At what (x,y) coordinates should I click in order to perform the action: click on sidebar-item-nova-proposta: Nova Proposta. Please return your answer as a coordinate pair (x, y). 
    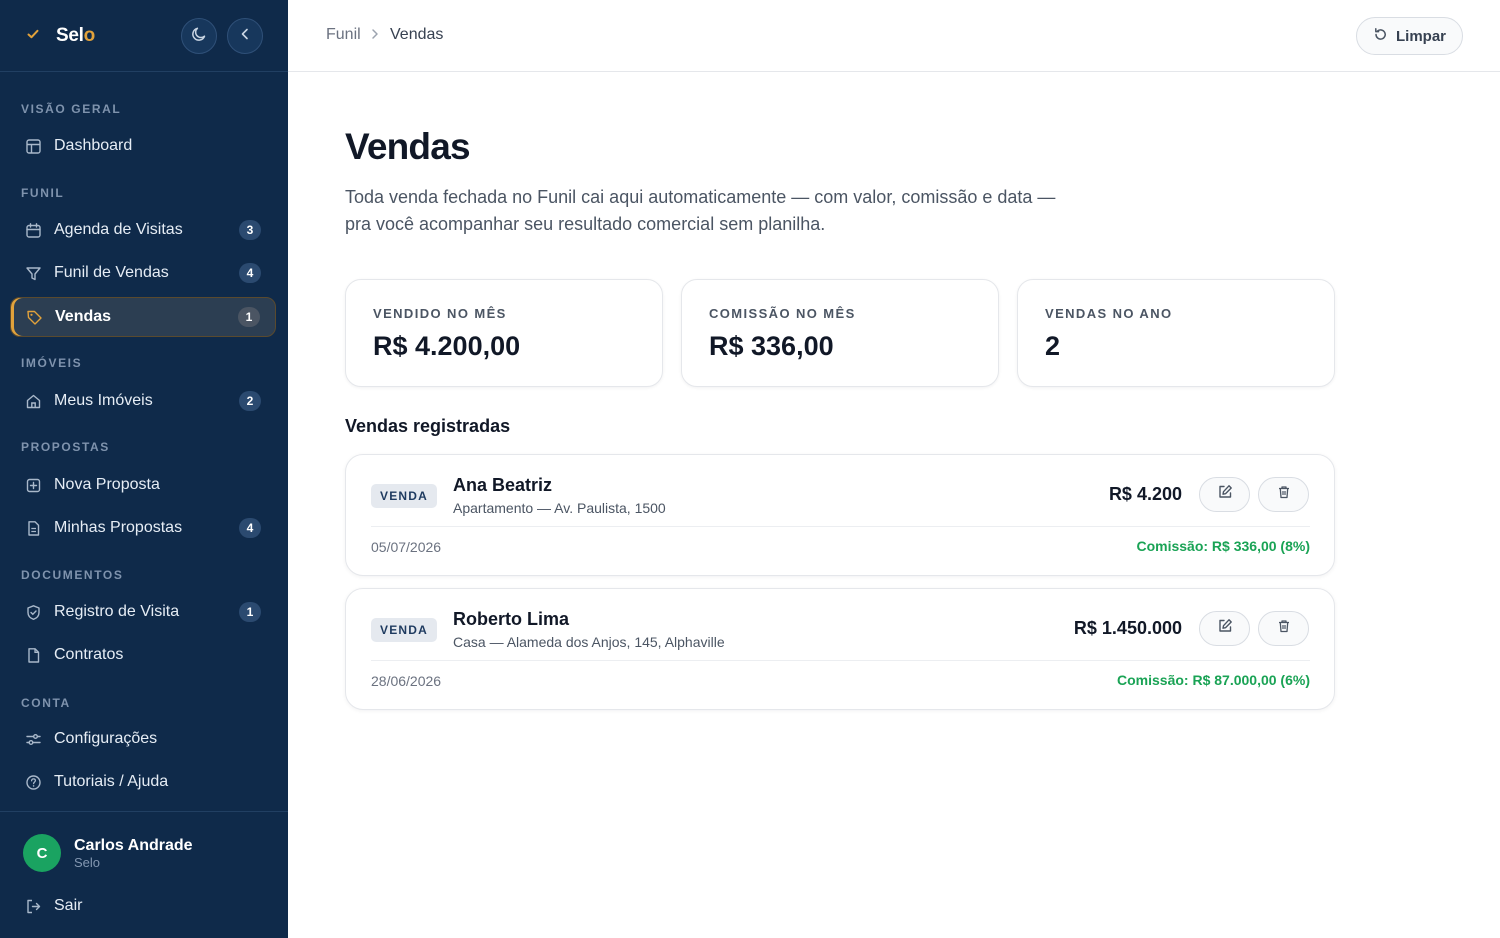
    Looking at the image, I should click on (143, 485).